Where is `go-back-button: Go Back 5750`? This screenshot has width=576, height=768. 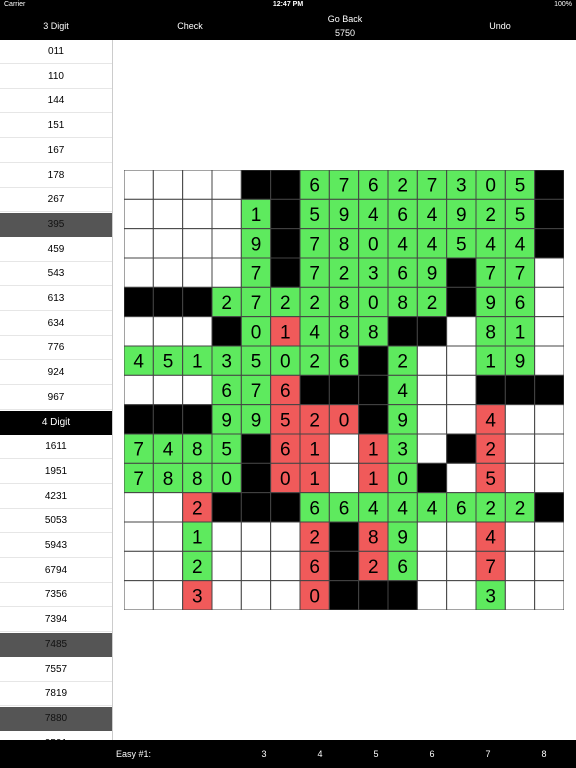
go-back-button: Go Back 5750 is located at coordinates (345, 26).